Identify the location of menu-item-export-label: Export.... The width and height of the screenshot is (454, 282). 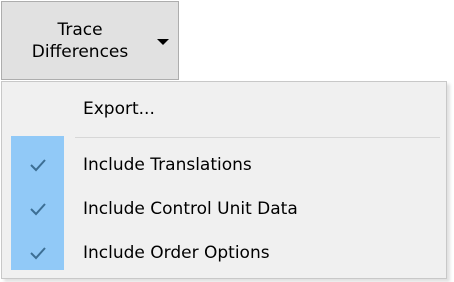
(119, 109).